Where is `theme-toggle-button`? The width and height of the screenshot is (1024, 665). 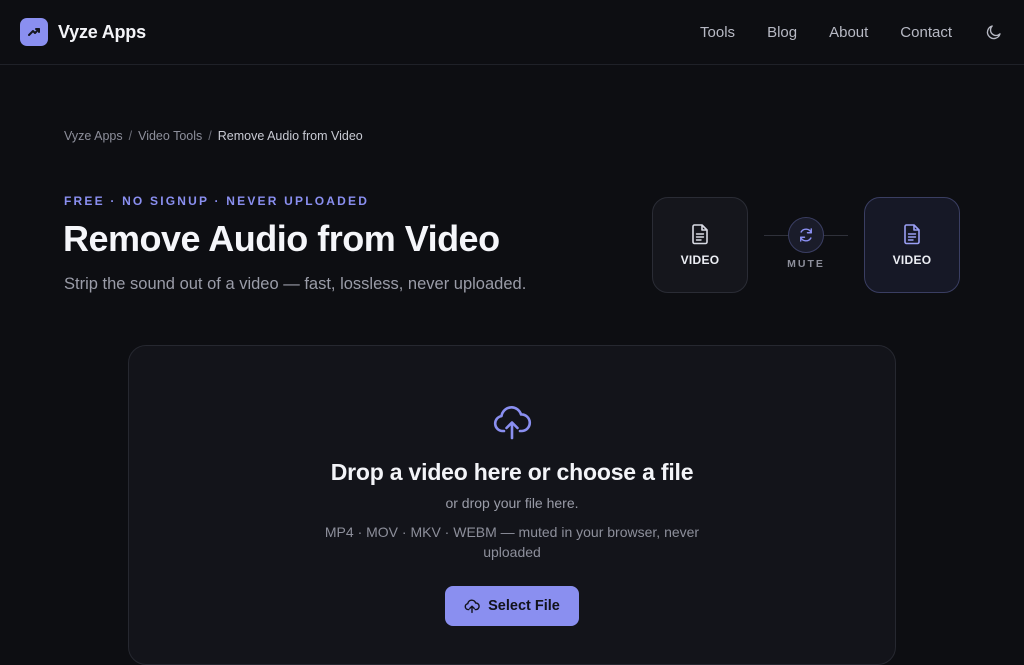
theme-toggle-button is located at coordinates (994, 32).